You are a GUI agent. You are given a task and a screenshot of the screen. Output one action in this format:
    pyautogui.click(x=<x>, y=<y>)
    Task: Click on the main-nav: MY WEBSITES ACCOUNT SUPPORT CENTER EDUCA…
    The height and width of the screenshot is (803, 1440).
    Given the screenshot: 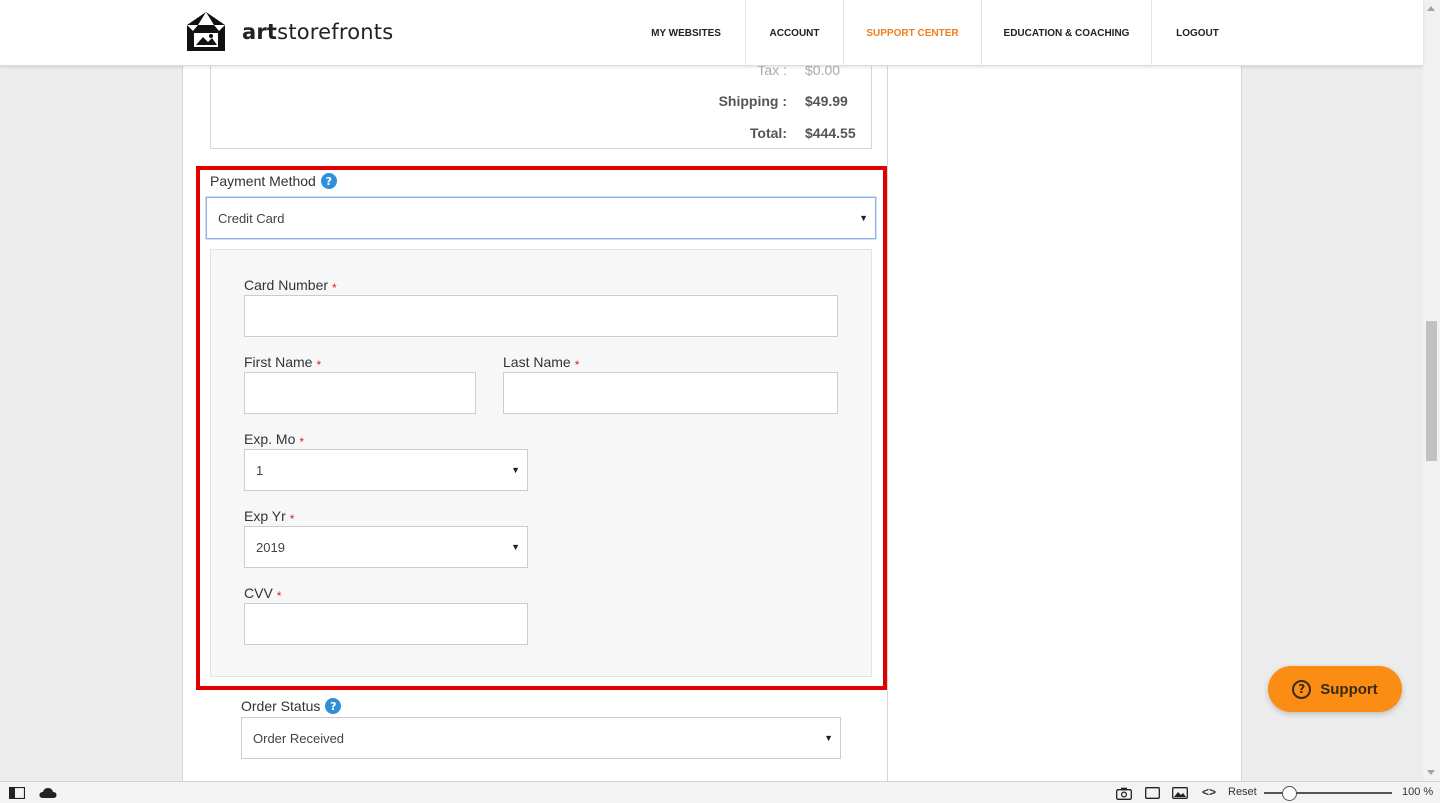 What is the action you would take?
    pyautogui.click(x=935, y=33)
    